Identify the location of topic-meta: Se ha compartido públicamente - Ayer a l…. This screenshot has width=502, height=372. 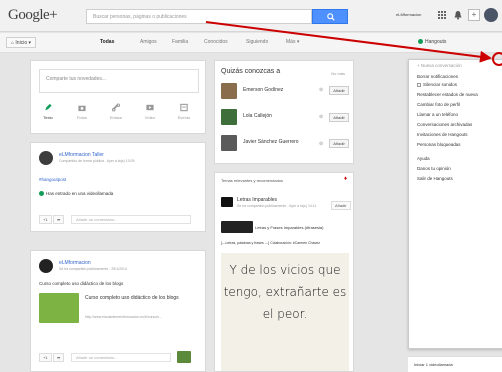
(277, 206).